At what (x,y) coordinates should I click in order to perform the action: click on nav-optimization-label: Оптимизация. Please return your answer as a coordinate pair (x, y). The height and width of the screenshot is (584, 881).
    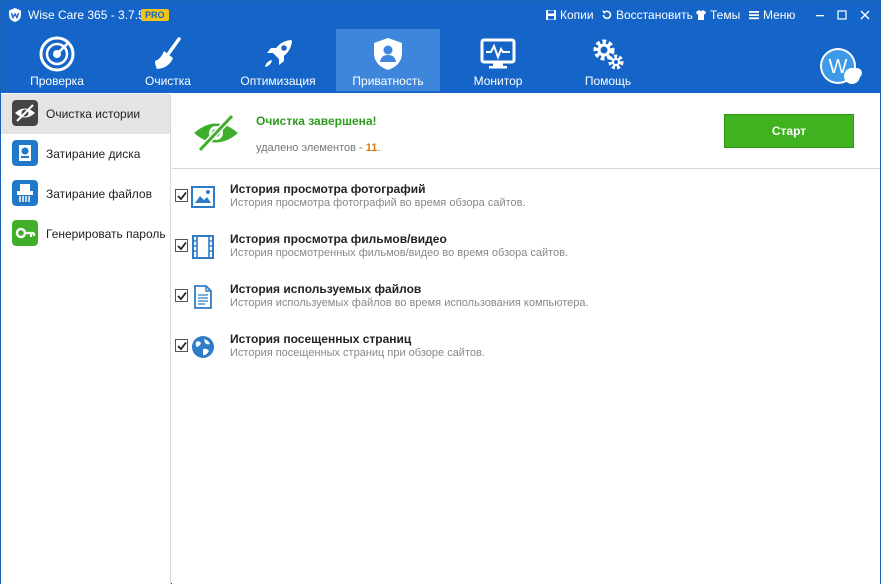
    Looking at the image, I should click on (278, 81).